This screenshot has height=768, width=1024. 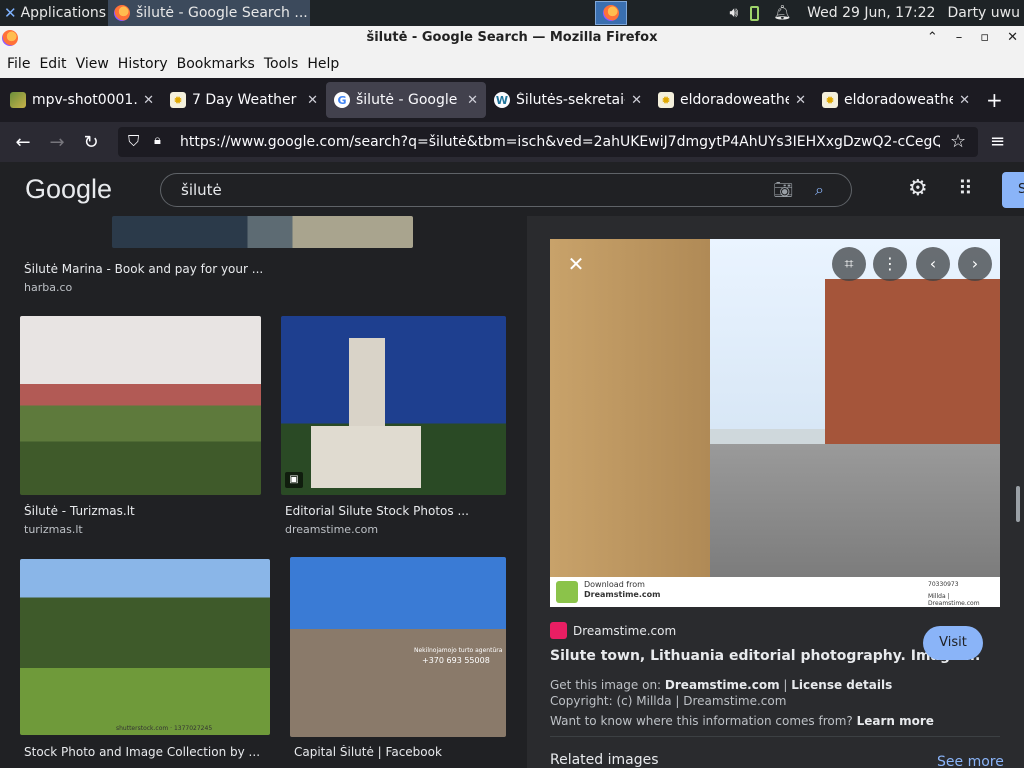 I want to click on visit-label: Visit, so click(x=953, y=642).